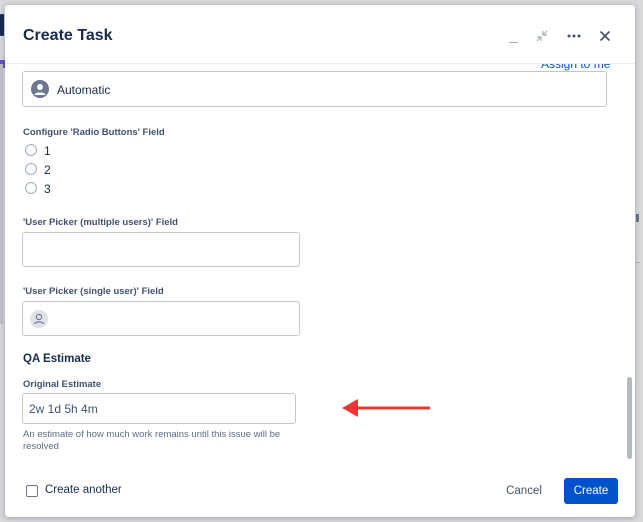 This screenshot has width=643, height=522. Describe the element at coordinates (575, 67) in the screenshot. I see `assign-to-me-link: Assign to me` at that location.